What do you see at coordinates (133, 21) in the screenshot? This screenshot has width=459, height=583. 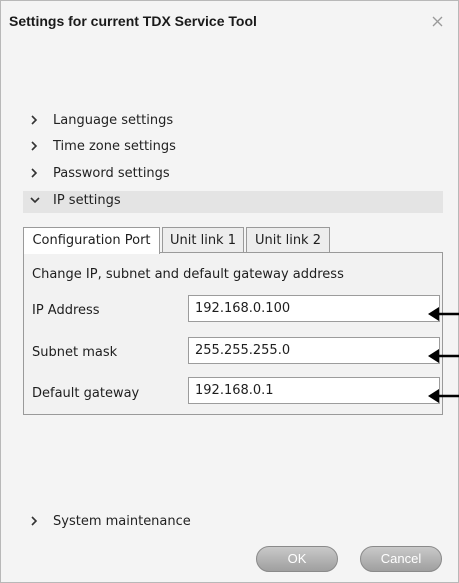 I see `dialog-title: Settings for current TDX Service Tool` at bounding box center [133, 21].